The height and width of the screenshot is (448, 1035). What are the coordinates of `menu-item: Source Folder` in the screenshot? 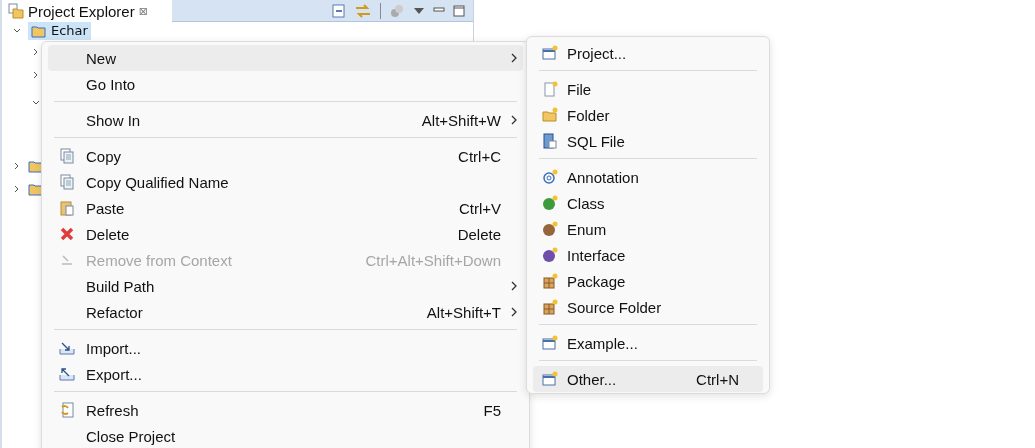 It's located at (648, 307).